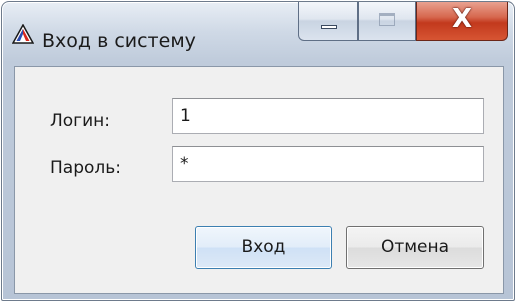  I want to click on maximize-icon, so click(387, 19).